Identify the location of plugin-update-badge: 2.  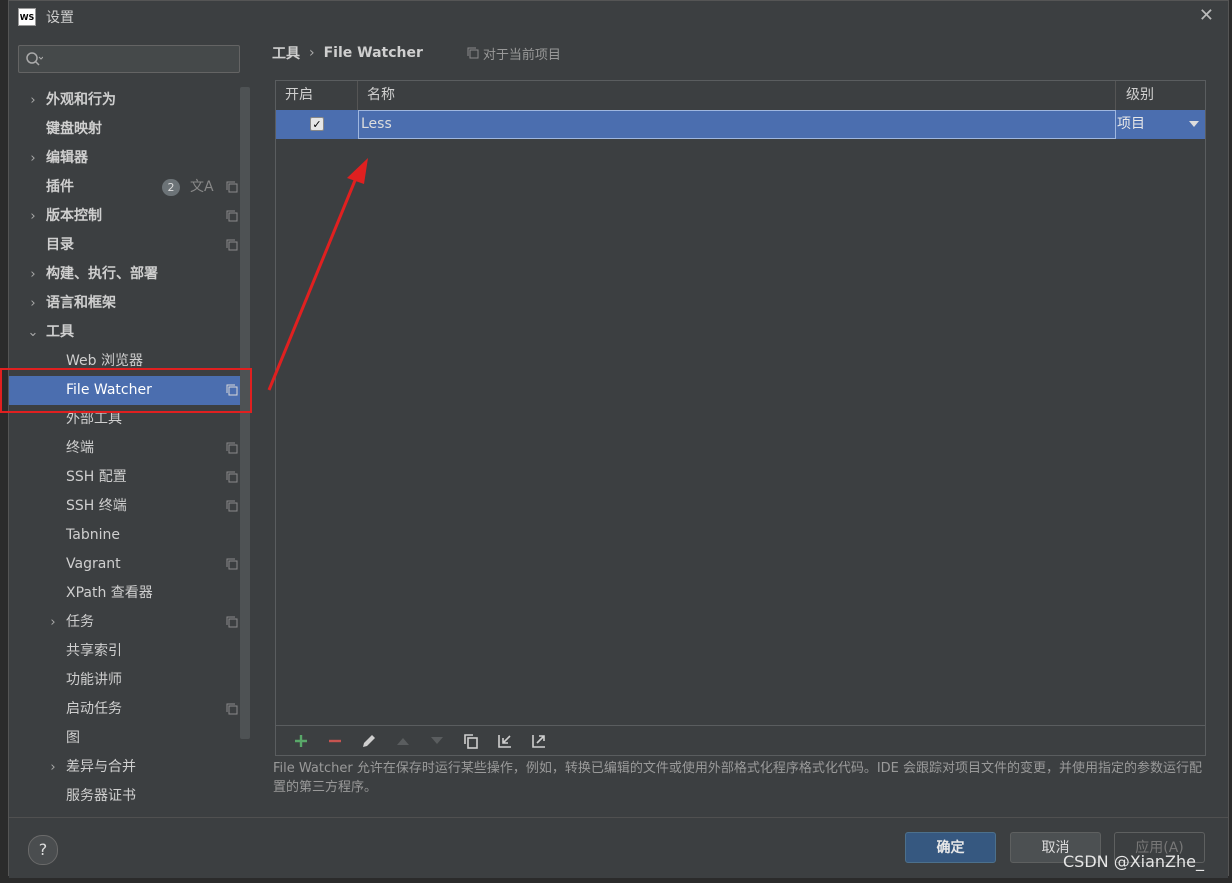
(171, 187).